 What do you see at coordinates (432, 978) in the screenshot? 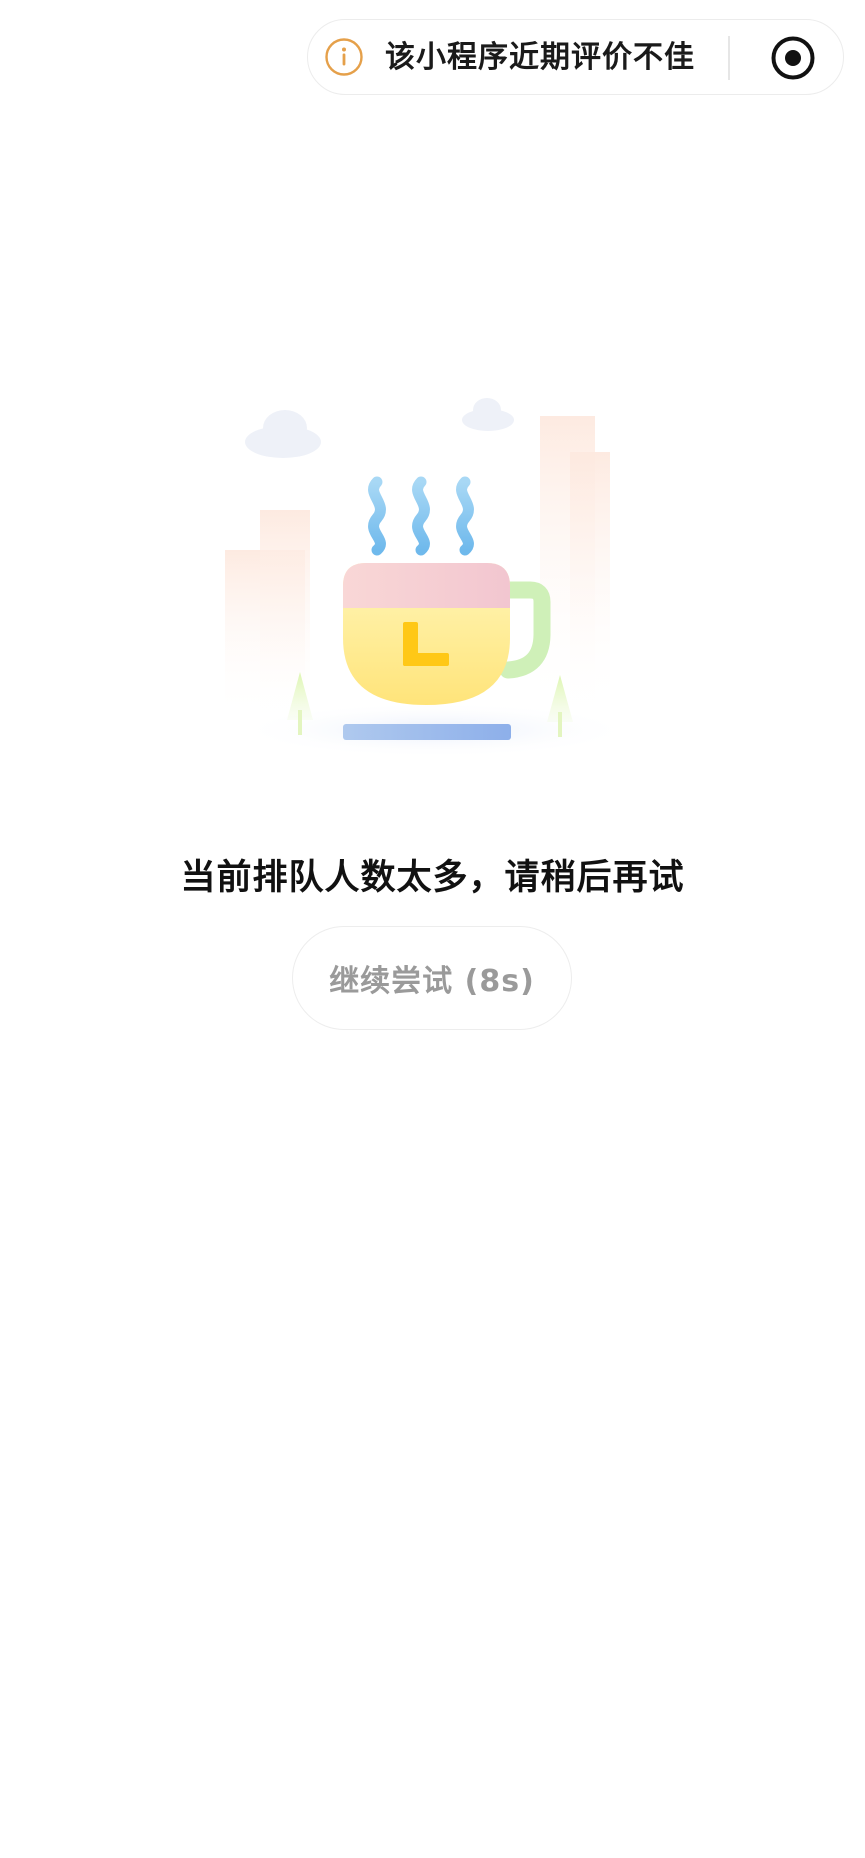
I see `retry-button: 继续尝试 (8s)` at bounding box center [432, 978].